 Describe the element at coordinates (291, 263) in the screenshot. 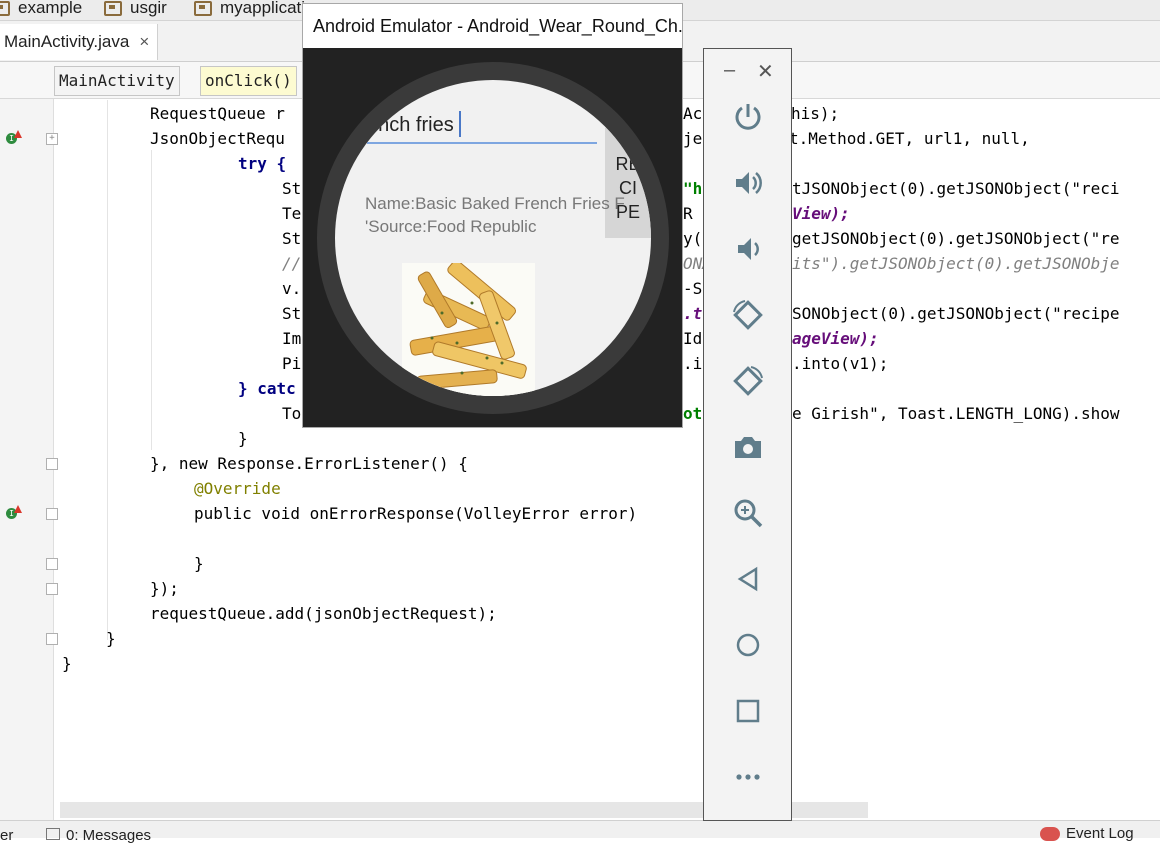

I see `code-line: //` at that location.